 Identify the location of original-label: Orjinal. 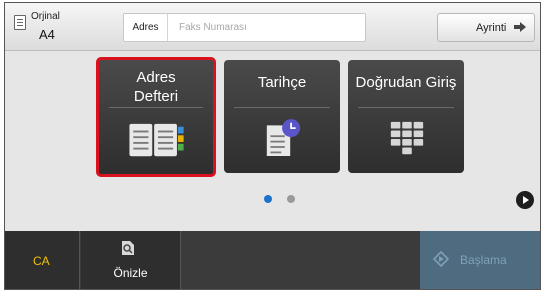
(45, 16).